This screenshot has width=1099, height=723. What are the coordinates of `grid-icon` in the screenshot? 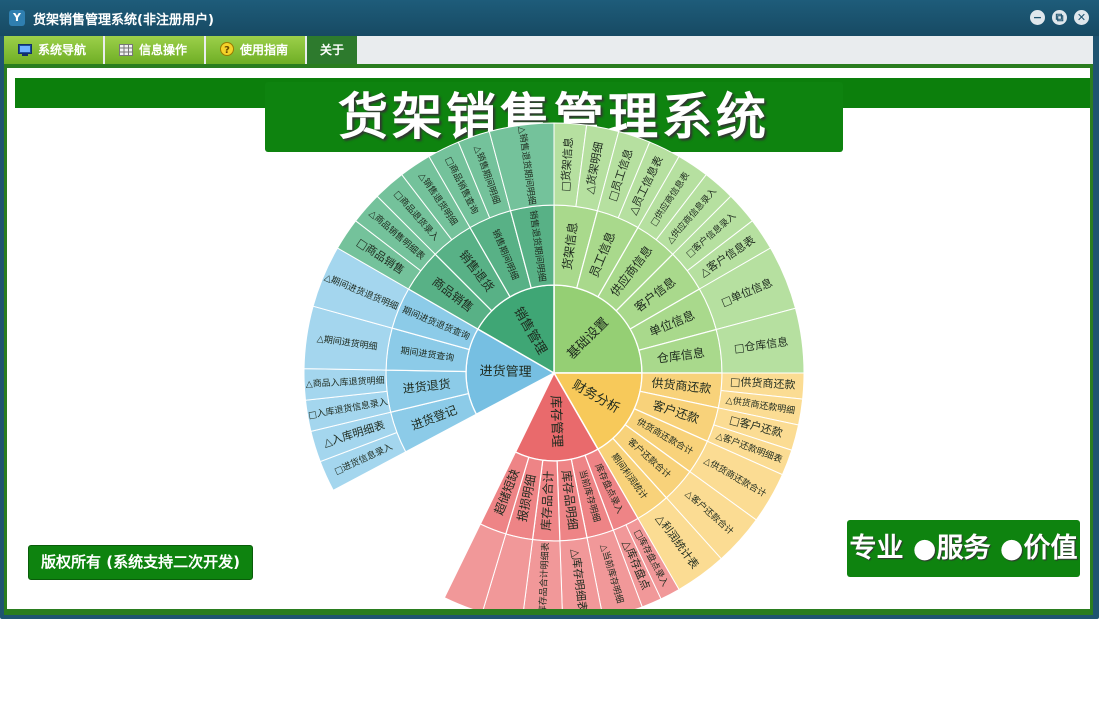 It's located at (126, 47).